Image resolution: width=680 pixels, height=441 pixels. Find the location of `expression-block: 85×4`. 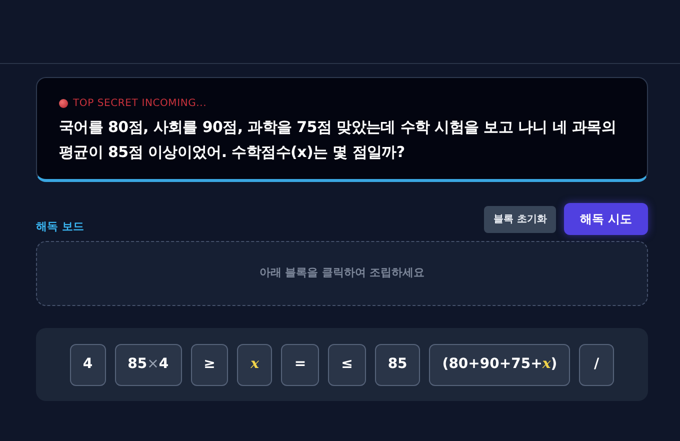

expression-block: 85×4 is located at coordinates (148, 365).